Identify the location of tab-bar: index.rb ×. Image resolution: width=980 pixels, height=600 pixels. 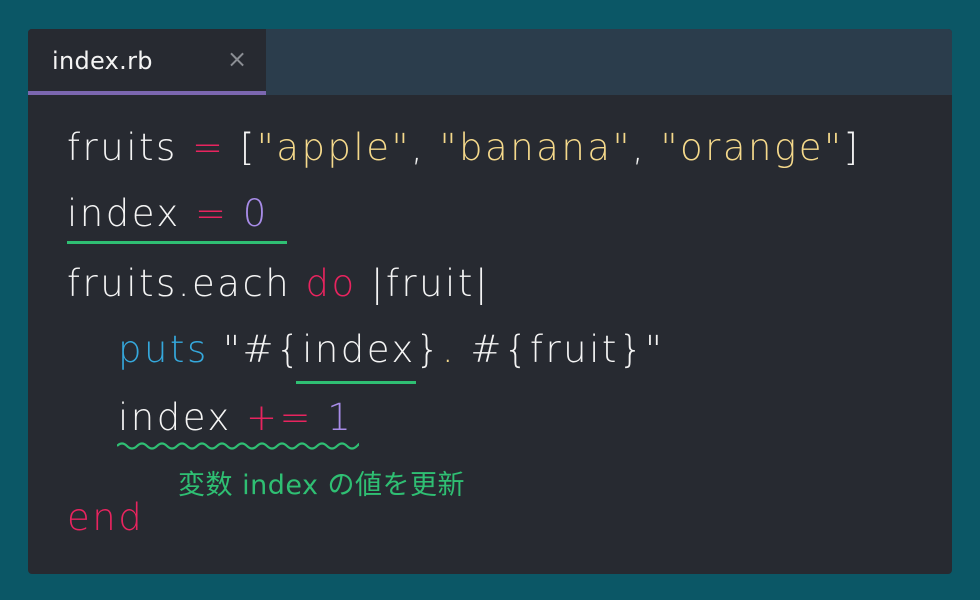
(490, 62).